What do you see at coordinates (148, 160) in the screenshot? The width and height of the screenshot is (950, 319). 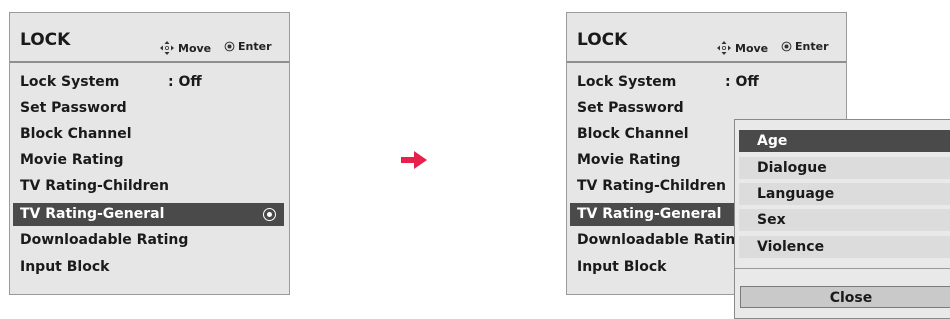 I see `menu-item-movie-rating: Movie Rating` at bounding box center [148, 160].